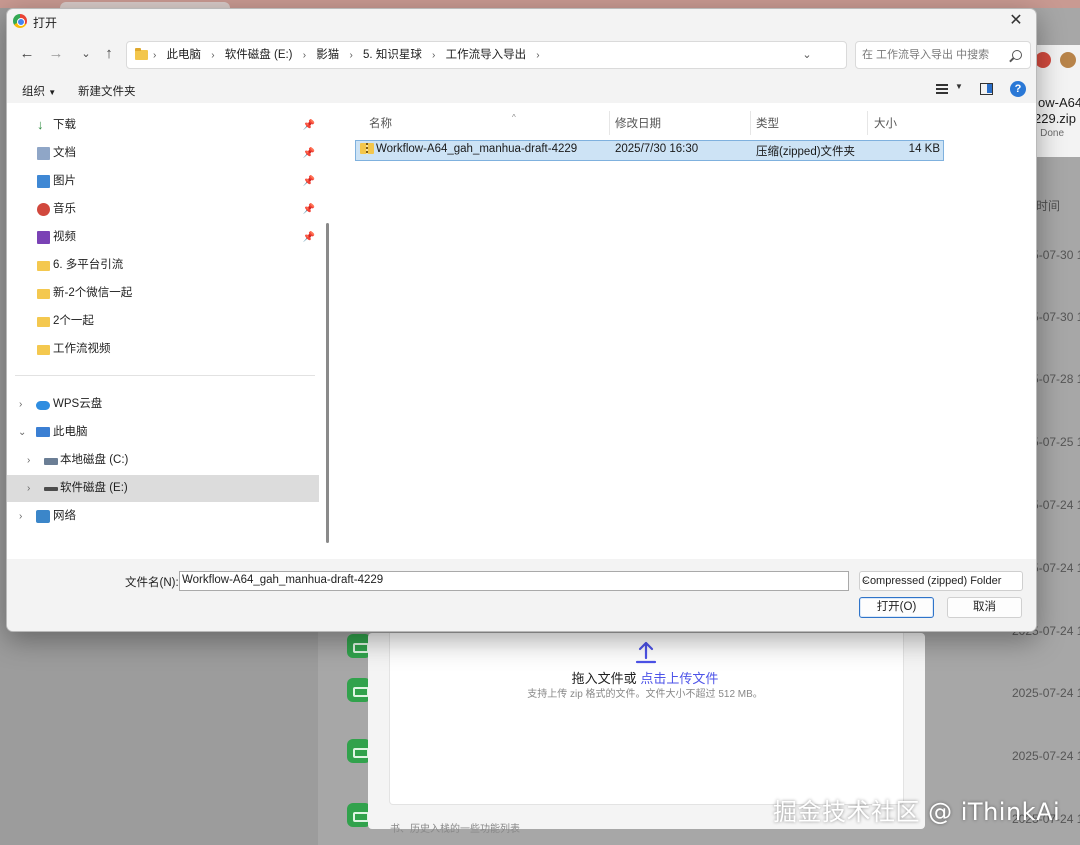  Describe the element at coordinates (82, 349) in the screenshot. I see `nav-item-label: 工作流视频` at that location.